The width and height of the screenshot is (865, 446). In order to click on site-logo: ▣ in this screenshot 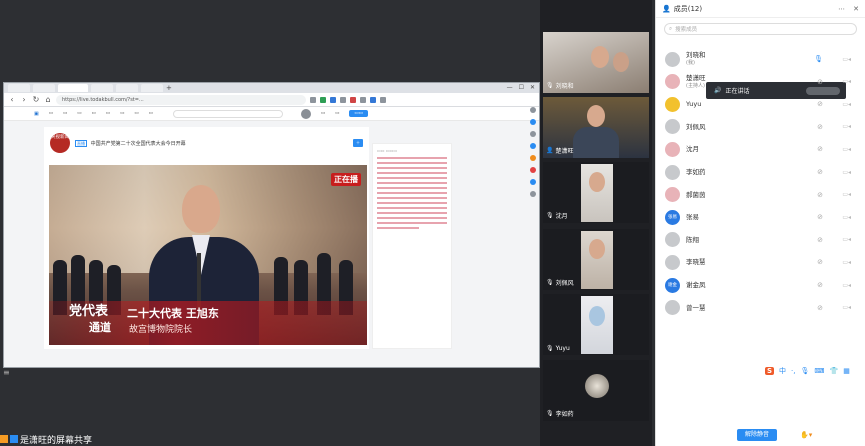, I will do `click(36, 114)`.